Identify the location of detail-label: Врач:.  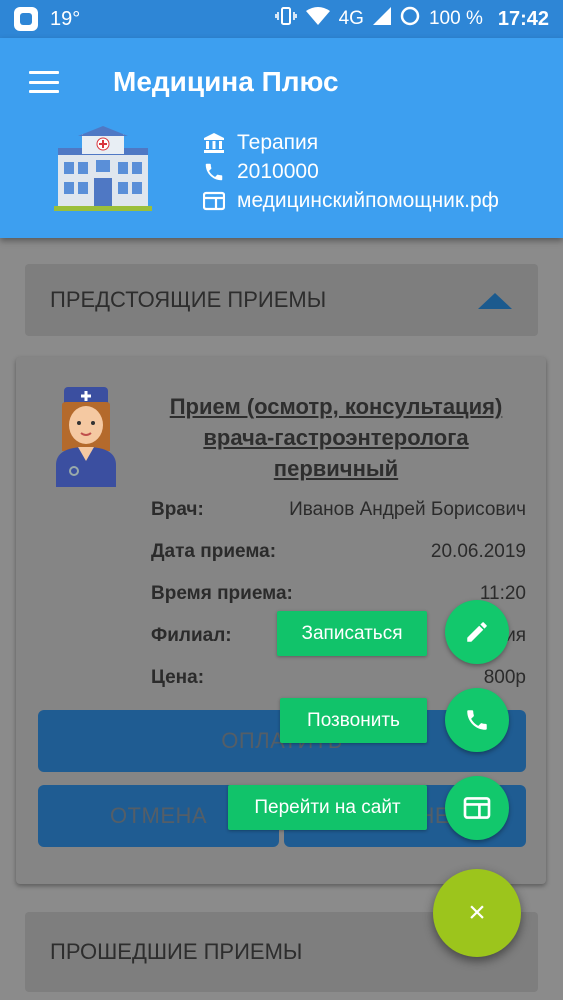
(177, 509).